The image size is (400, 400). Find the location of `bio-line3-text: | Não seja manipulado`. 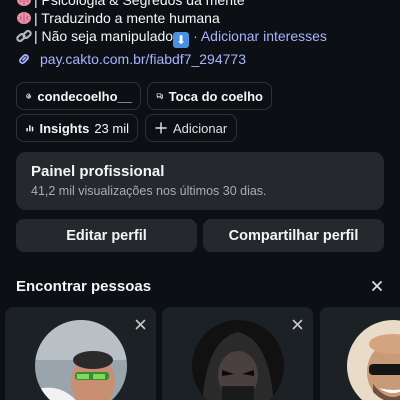

bio-line3-text: | Não seja manipulado is located at coordinates (104, 36).